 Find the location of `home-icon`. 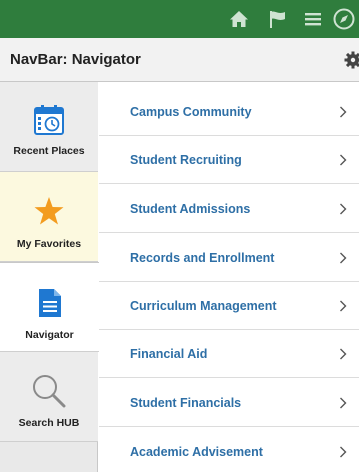

home-icon is located at coordinates (239, 19).